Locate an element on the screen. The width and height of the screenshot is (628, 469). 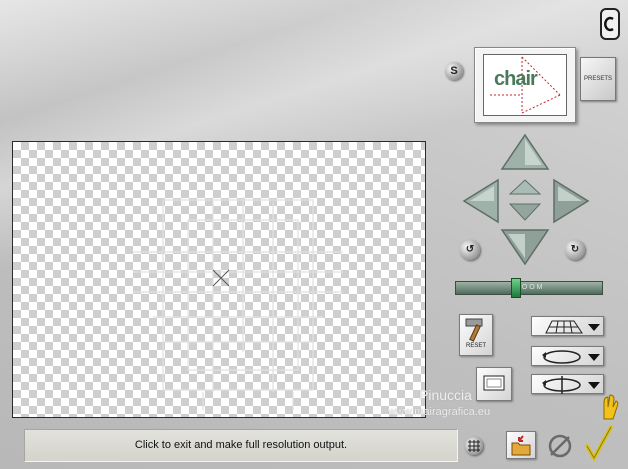
zoom-knob is located at coordinates (516, 288).